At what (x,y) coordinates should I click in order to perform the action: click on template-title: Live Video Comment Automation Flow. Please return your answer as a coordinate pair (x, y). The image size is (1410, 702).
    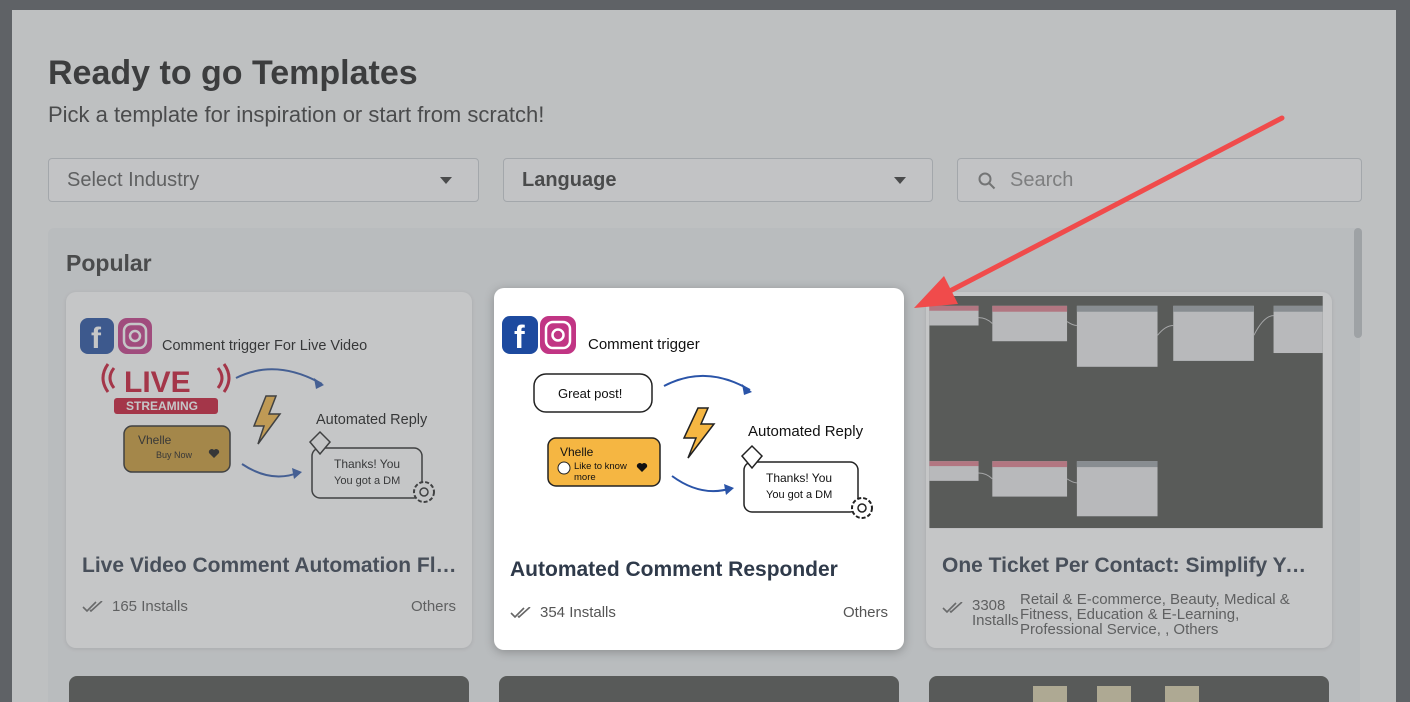
    Looking at the image, I should click on (270, 565).